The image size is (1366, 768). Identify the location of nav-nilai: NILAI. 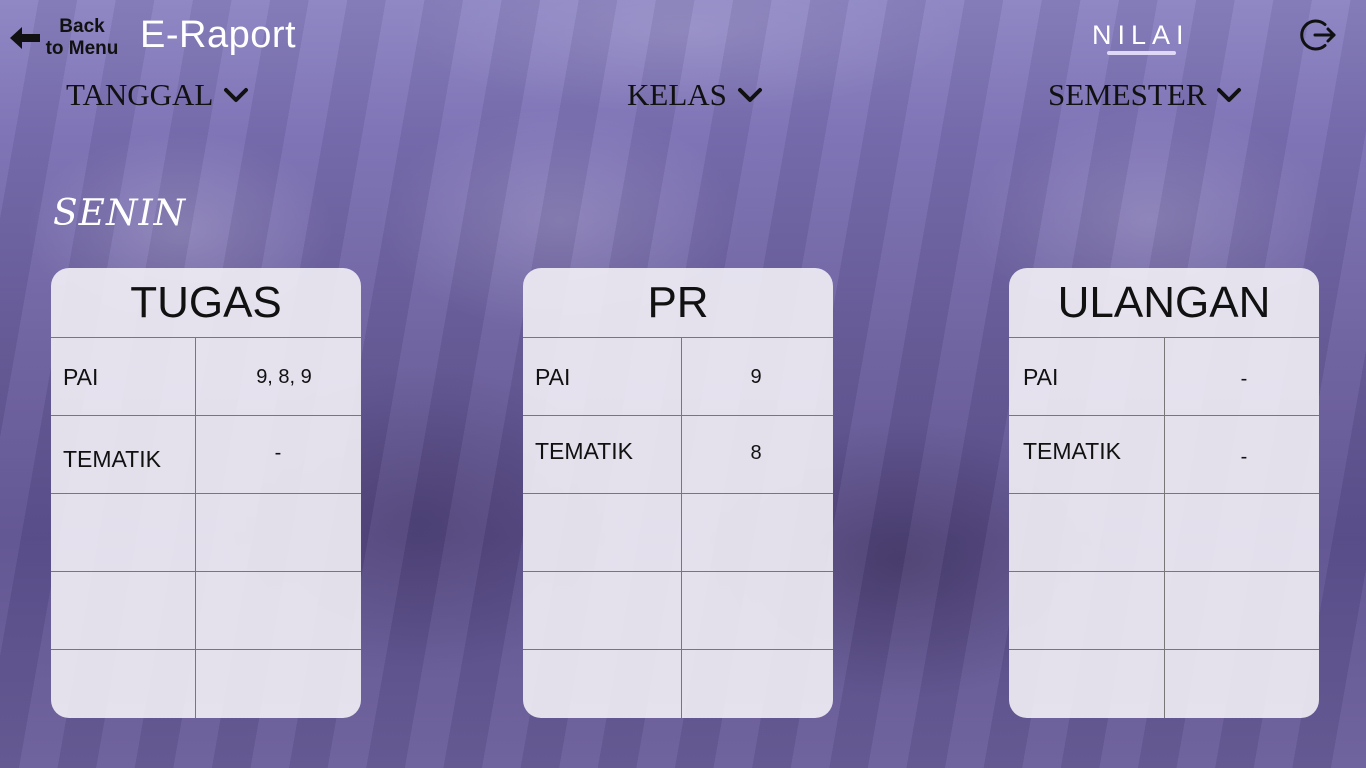
(1141, 35).